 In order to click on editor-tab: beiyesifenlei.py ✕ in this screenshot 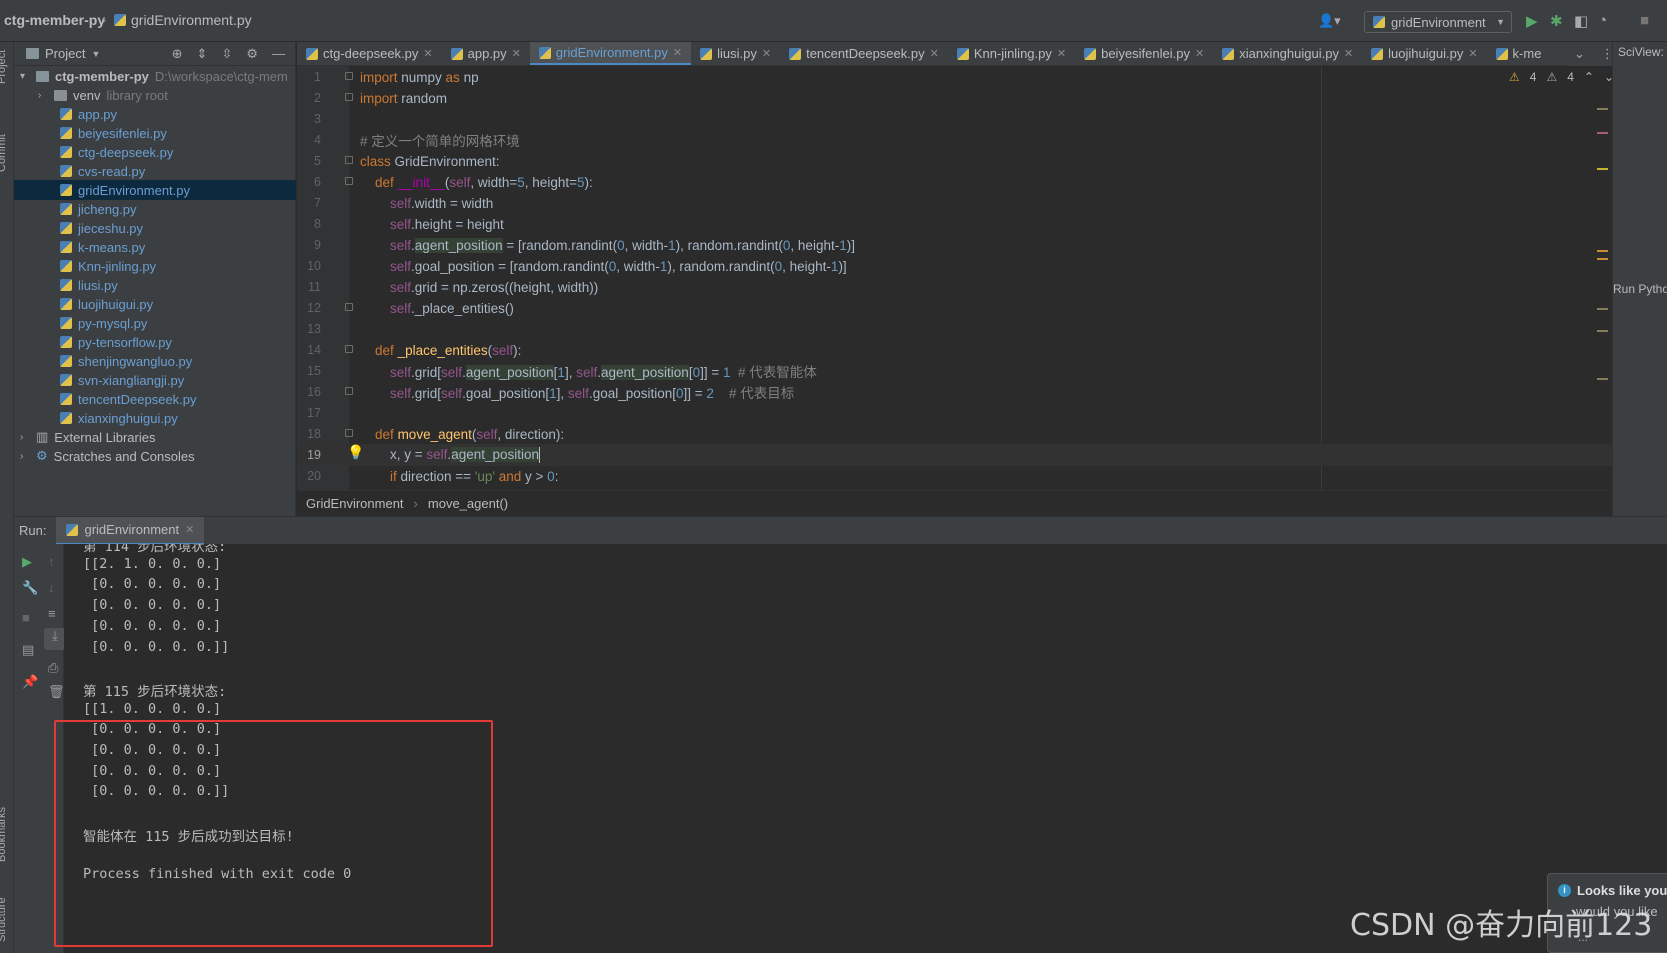, I will do `click(1144, 53)`.